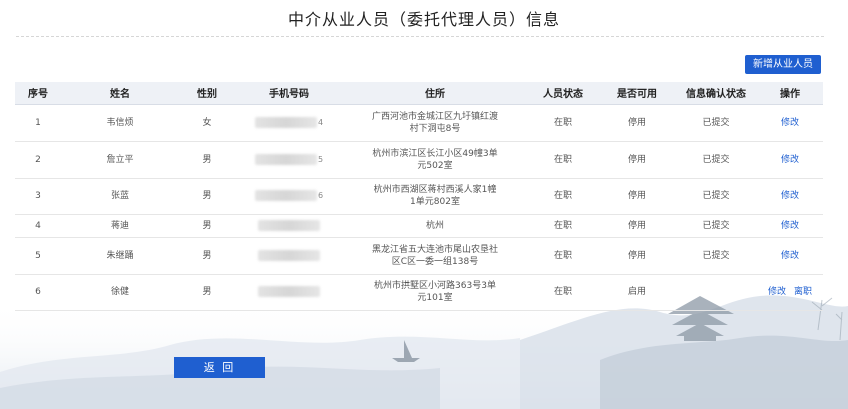  Describe the element at coordinates (38, 292) in the screenshot. I see `row-number: 6` at that location.